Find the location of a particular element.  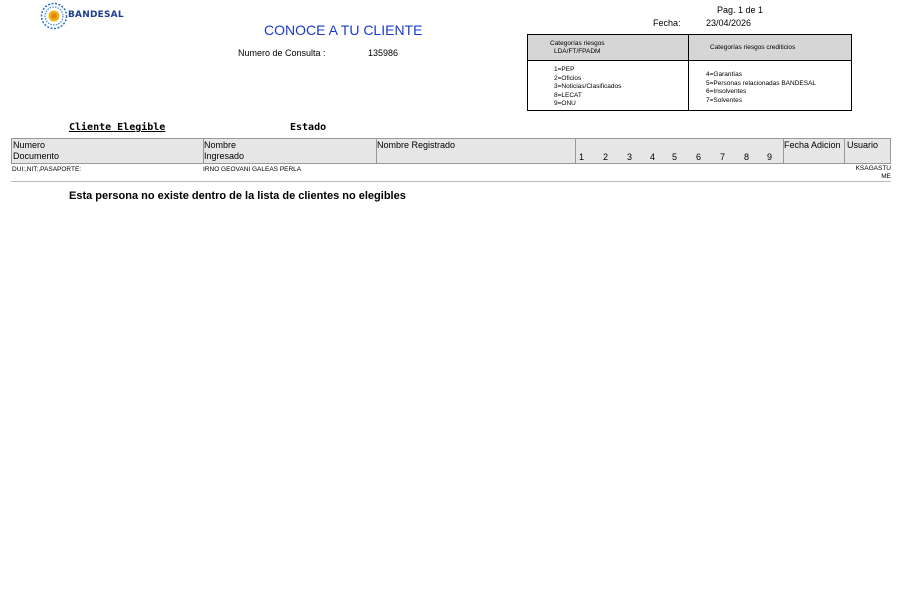

risk-col-1: 1 is located at coordinates (582, 157).